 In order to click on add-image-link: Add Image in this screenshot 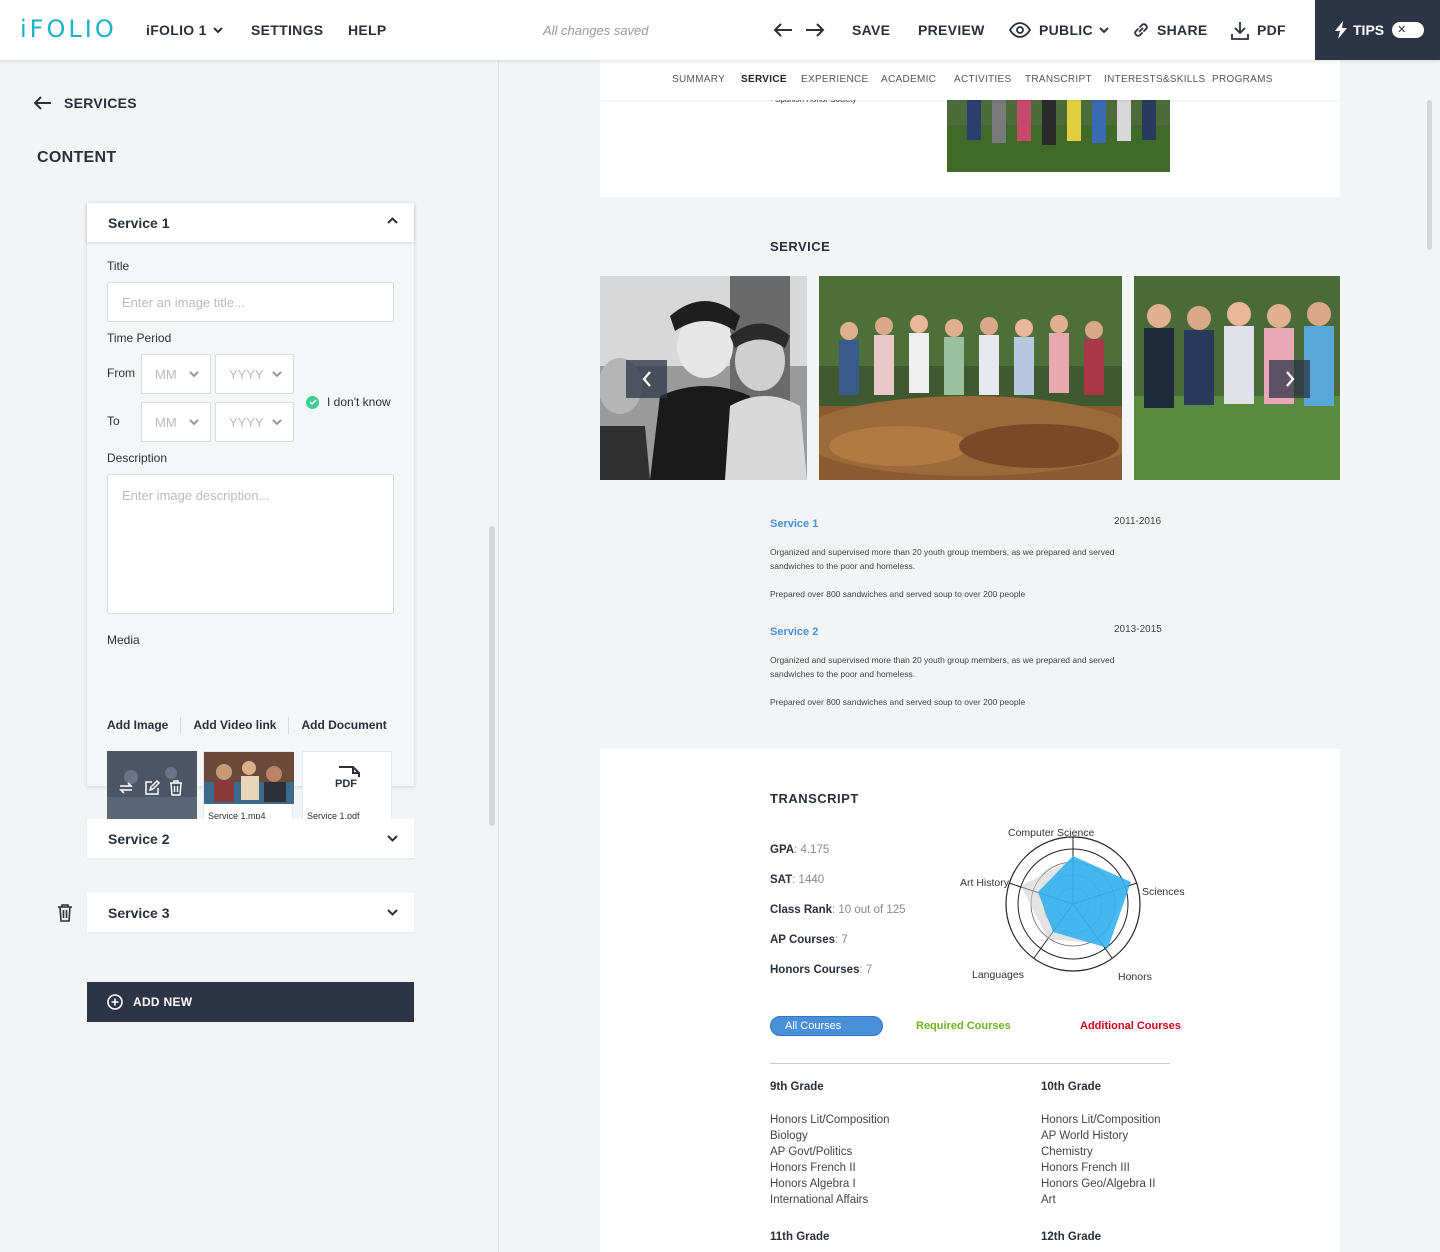, I will do `click(143, 725)`.